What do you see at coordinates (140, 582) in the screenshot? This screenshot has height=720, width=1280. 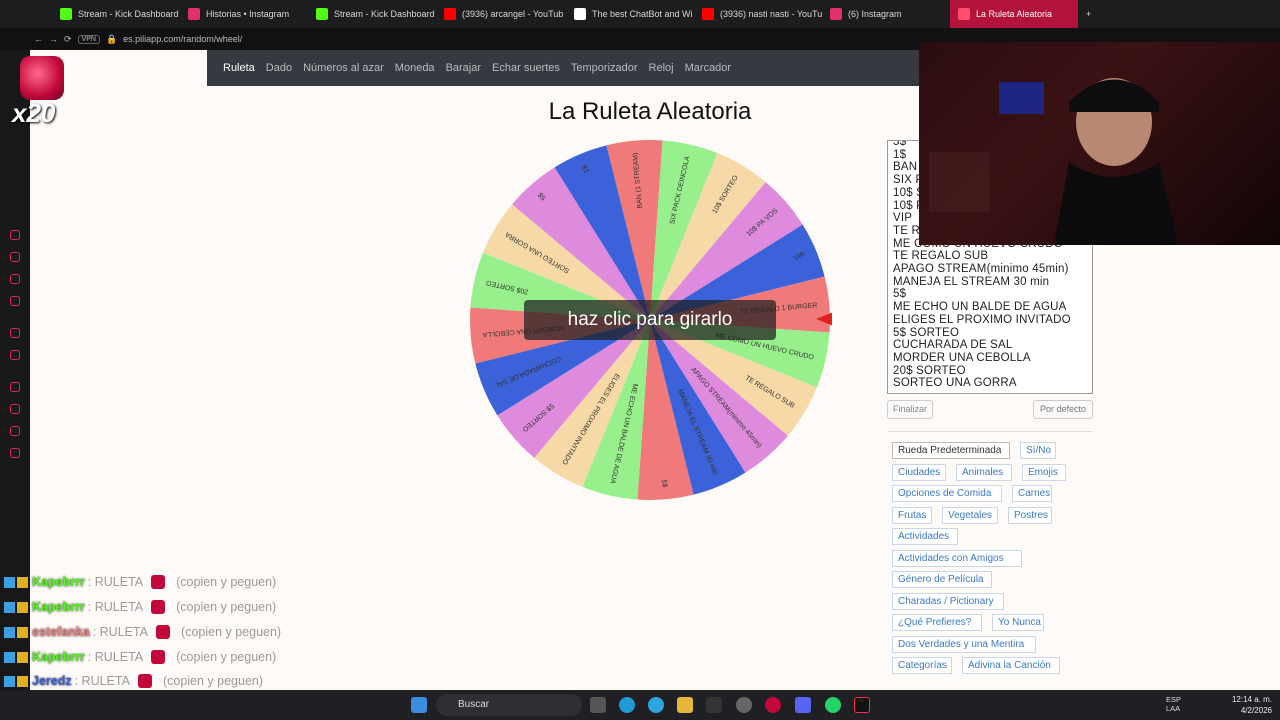 I see `chat-message: Kapebrrr: RULETA (copien y peguen)` at bounding box center [140, 582].